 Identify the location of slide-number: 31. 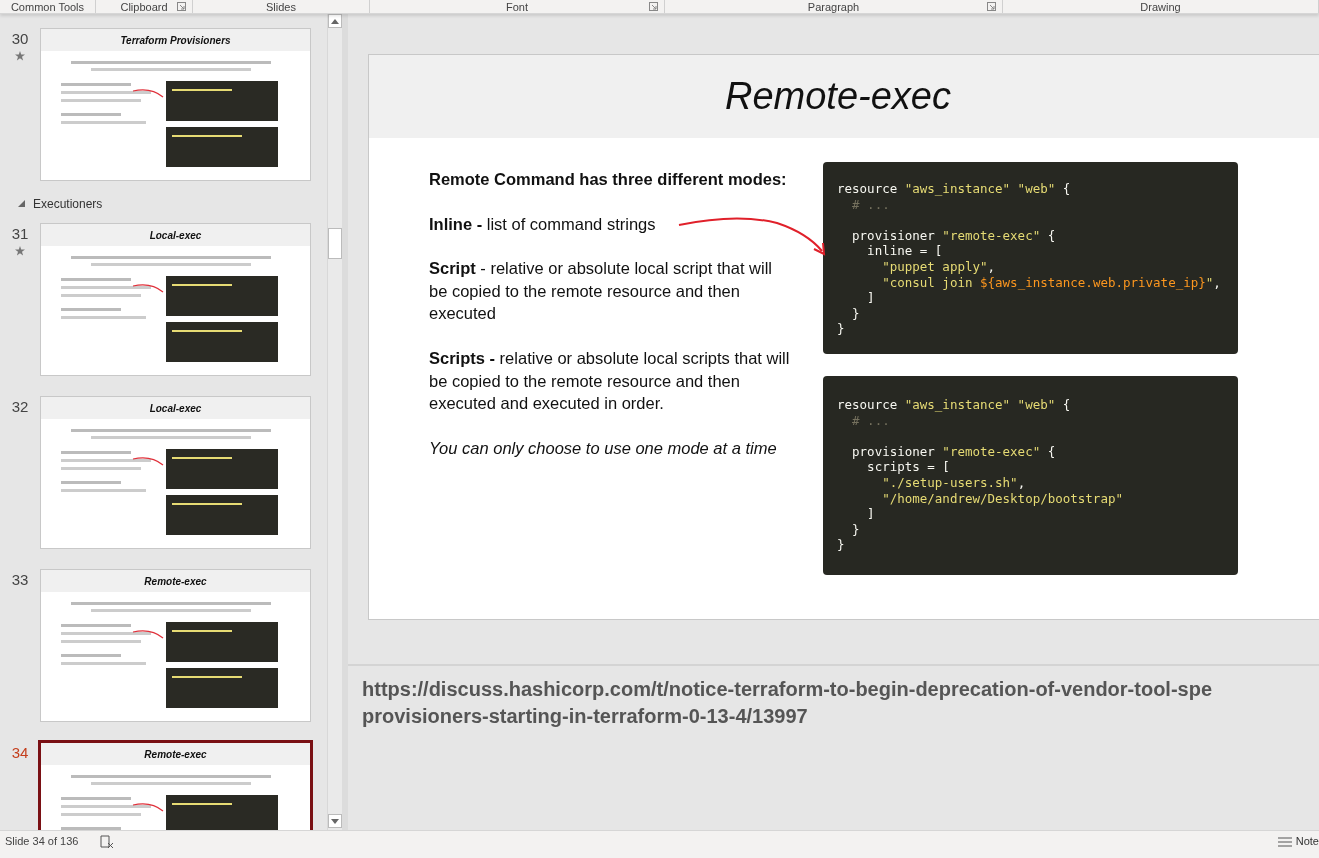
(20, 234).